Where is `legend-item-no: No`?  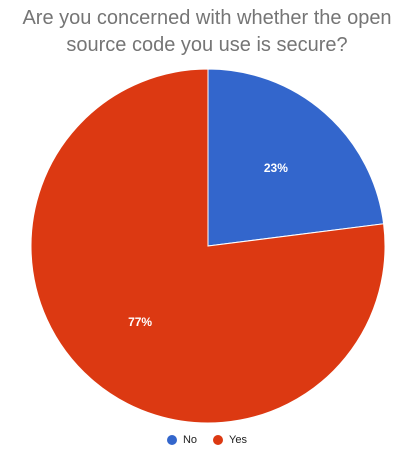 legend-item-no: No is located at coordinates (182, 440).